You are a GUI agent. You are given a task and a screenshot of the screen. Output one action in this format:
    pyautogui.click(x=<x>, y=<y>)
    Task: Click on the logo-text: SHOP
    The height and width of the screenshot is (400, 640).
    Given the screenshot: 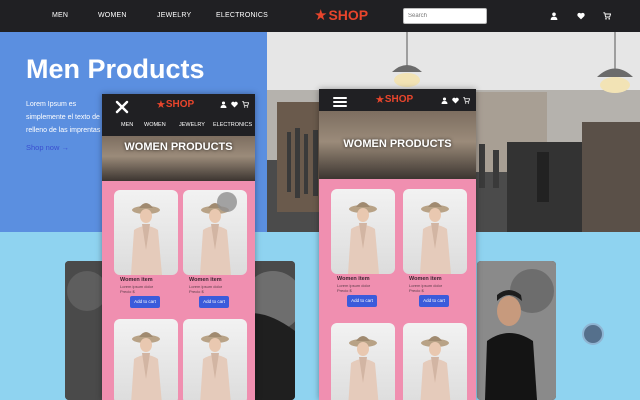 What is the action you would take?
    pyautogui.click(x=348, y=15)
    